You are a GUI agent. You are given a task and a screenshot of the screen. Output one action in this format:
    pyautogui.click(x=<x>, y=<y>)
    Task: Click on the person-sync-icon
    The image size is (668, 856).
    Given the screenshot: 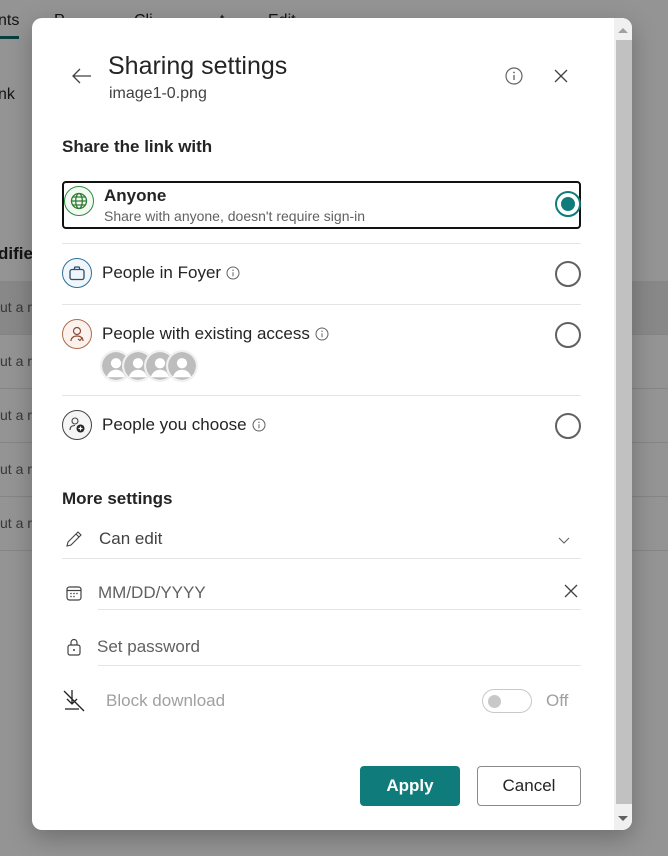 What is the action you would take?
    pyautogui.click(x=77, y=334)
    